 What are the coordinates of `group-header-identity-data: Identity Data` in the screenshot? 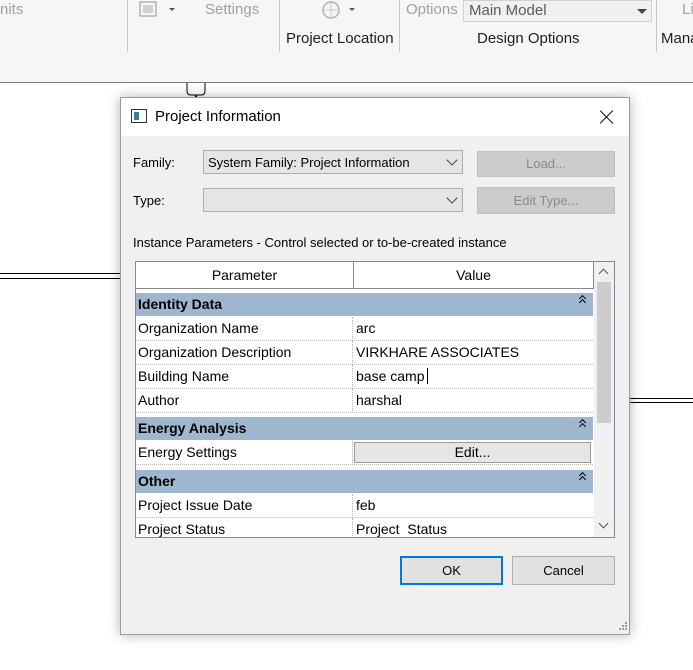 It's located at (364, 305).